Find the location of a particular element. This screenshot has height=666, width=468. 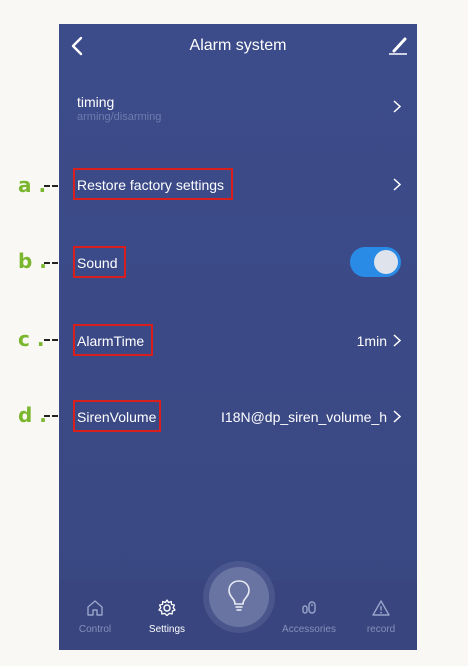

tab-record: record is located at coordinates (381, 616).